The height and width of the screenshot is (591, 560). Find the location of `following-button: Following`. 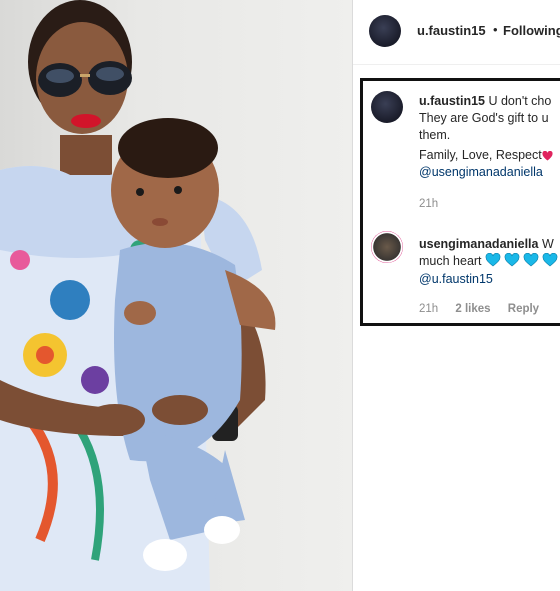

following-button: Following is located at coordinates (531, 30).